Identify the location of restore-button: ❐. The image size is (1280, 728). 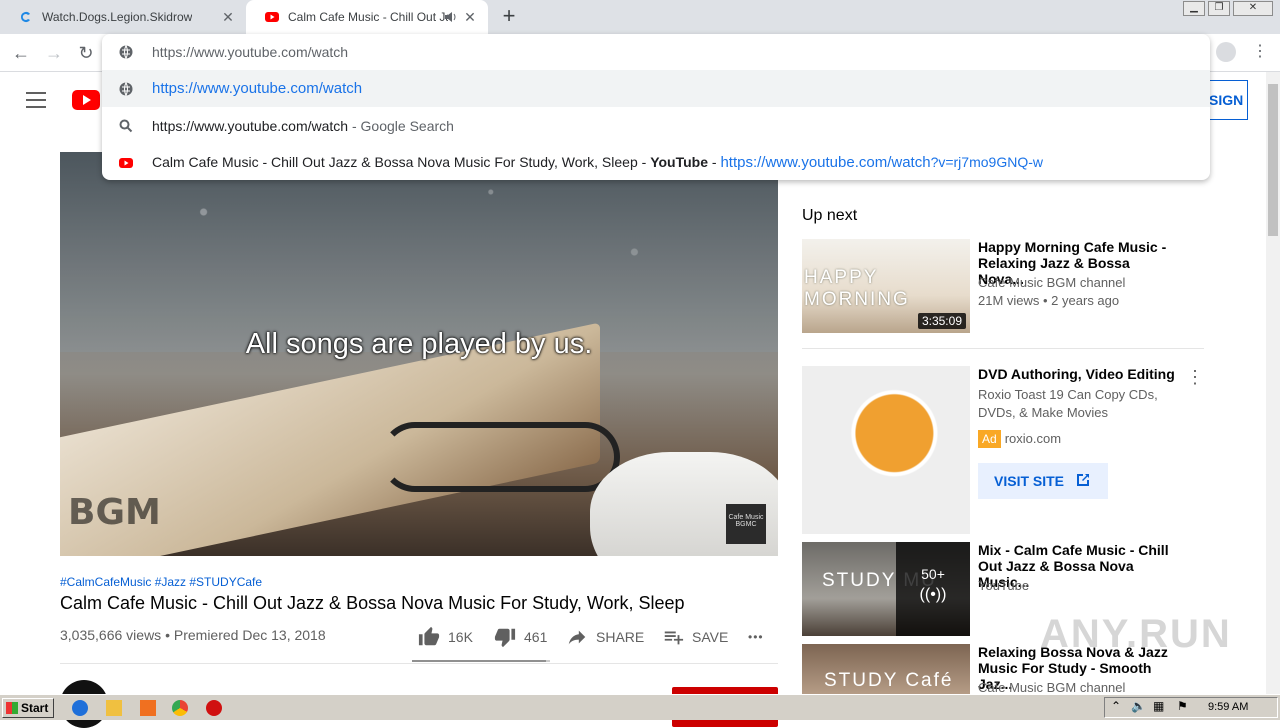
(1219, 8).